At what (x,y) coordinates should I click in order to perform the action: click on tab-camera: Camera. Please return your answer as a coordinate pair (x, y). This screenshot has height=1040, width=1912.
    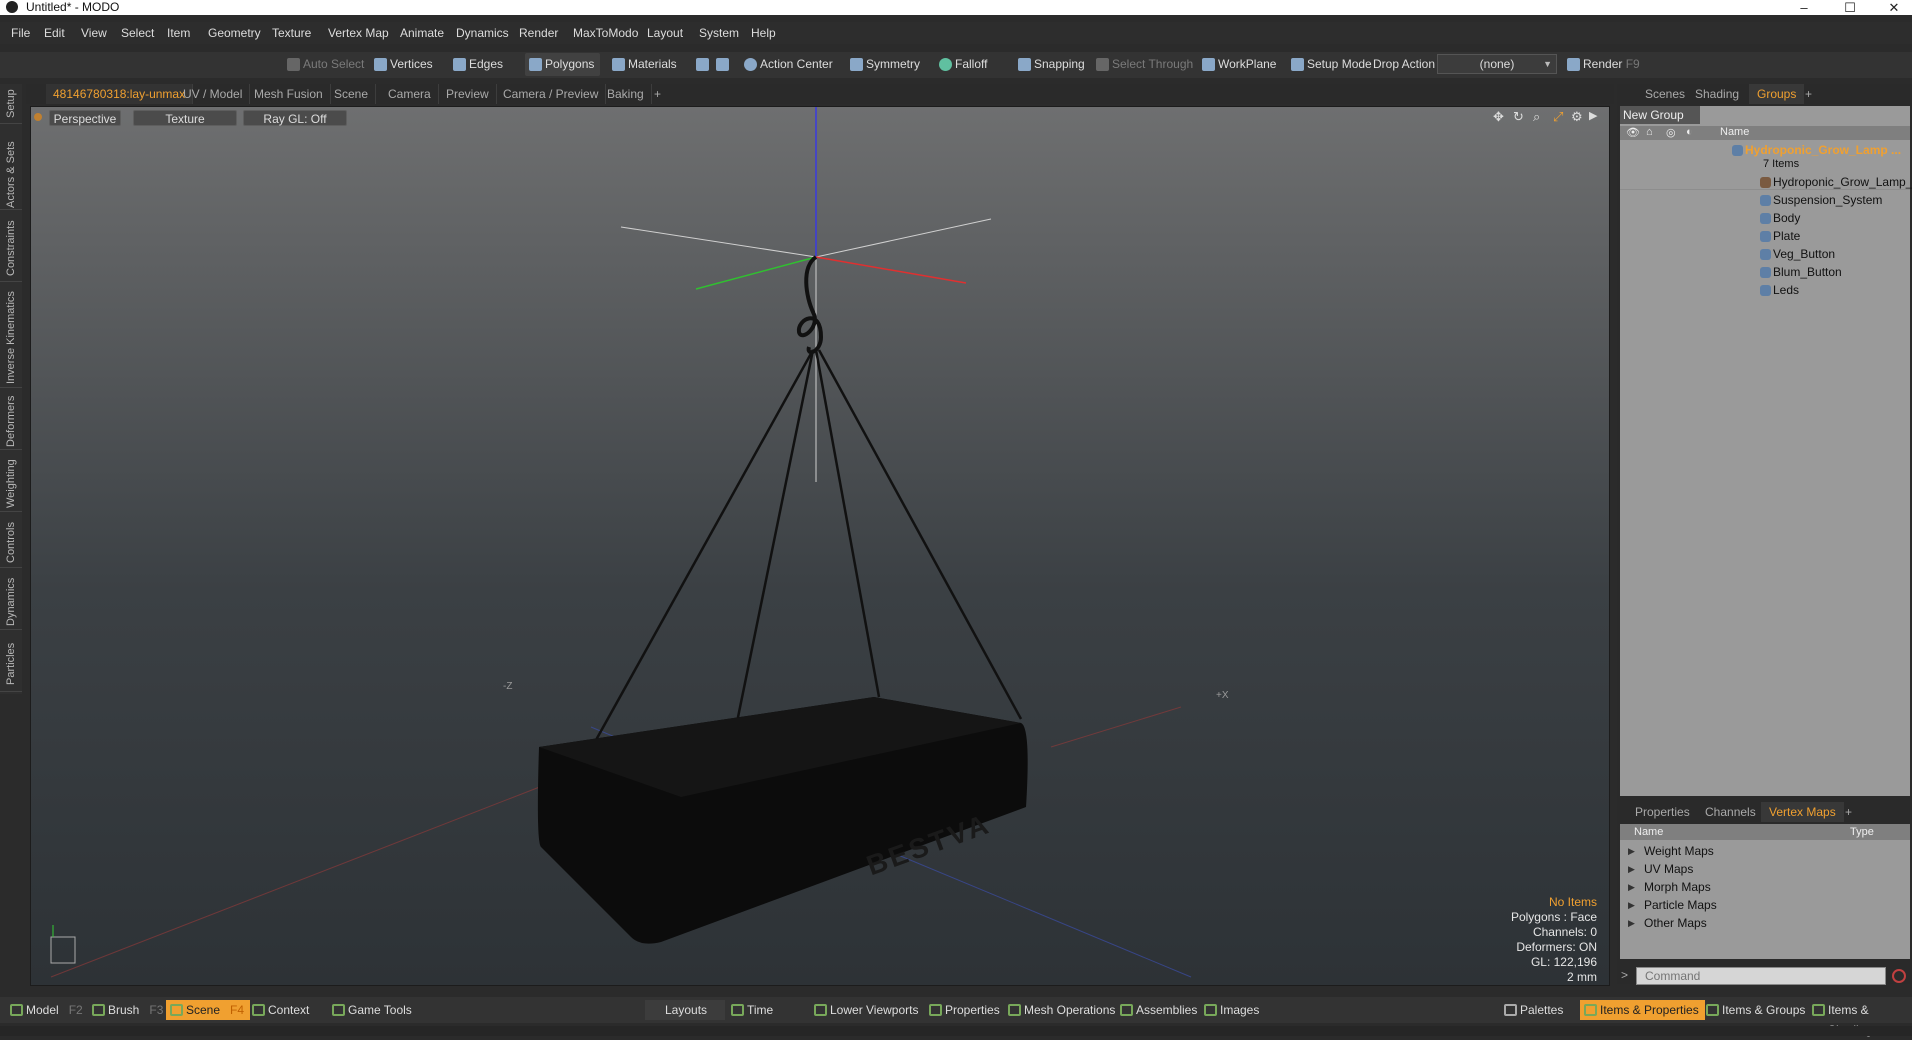
    Looking at the image, I should click on (410, 94).